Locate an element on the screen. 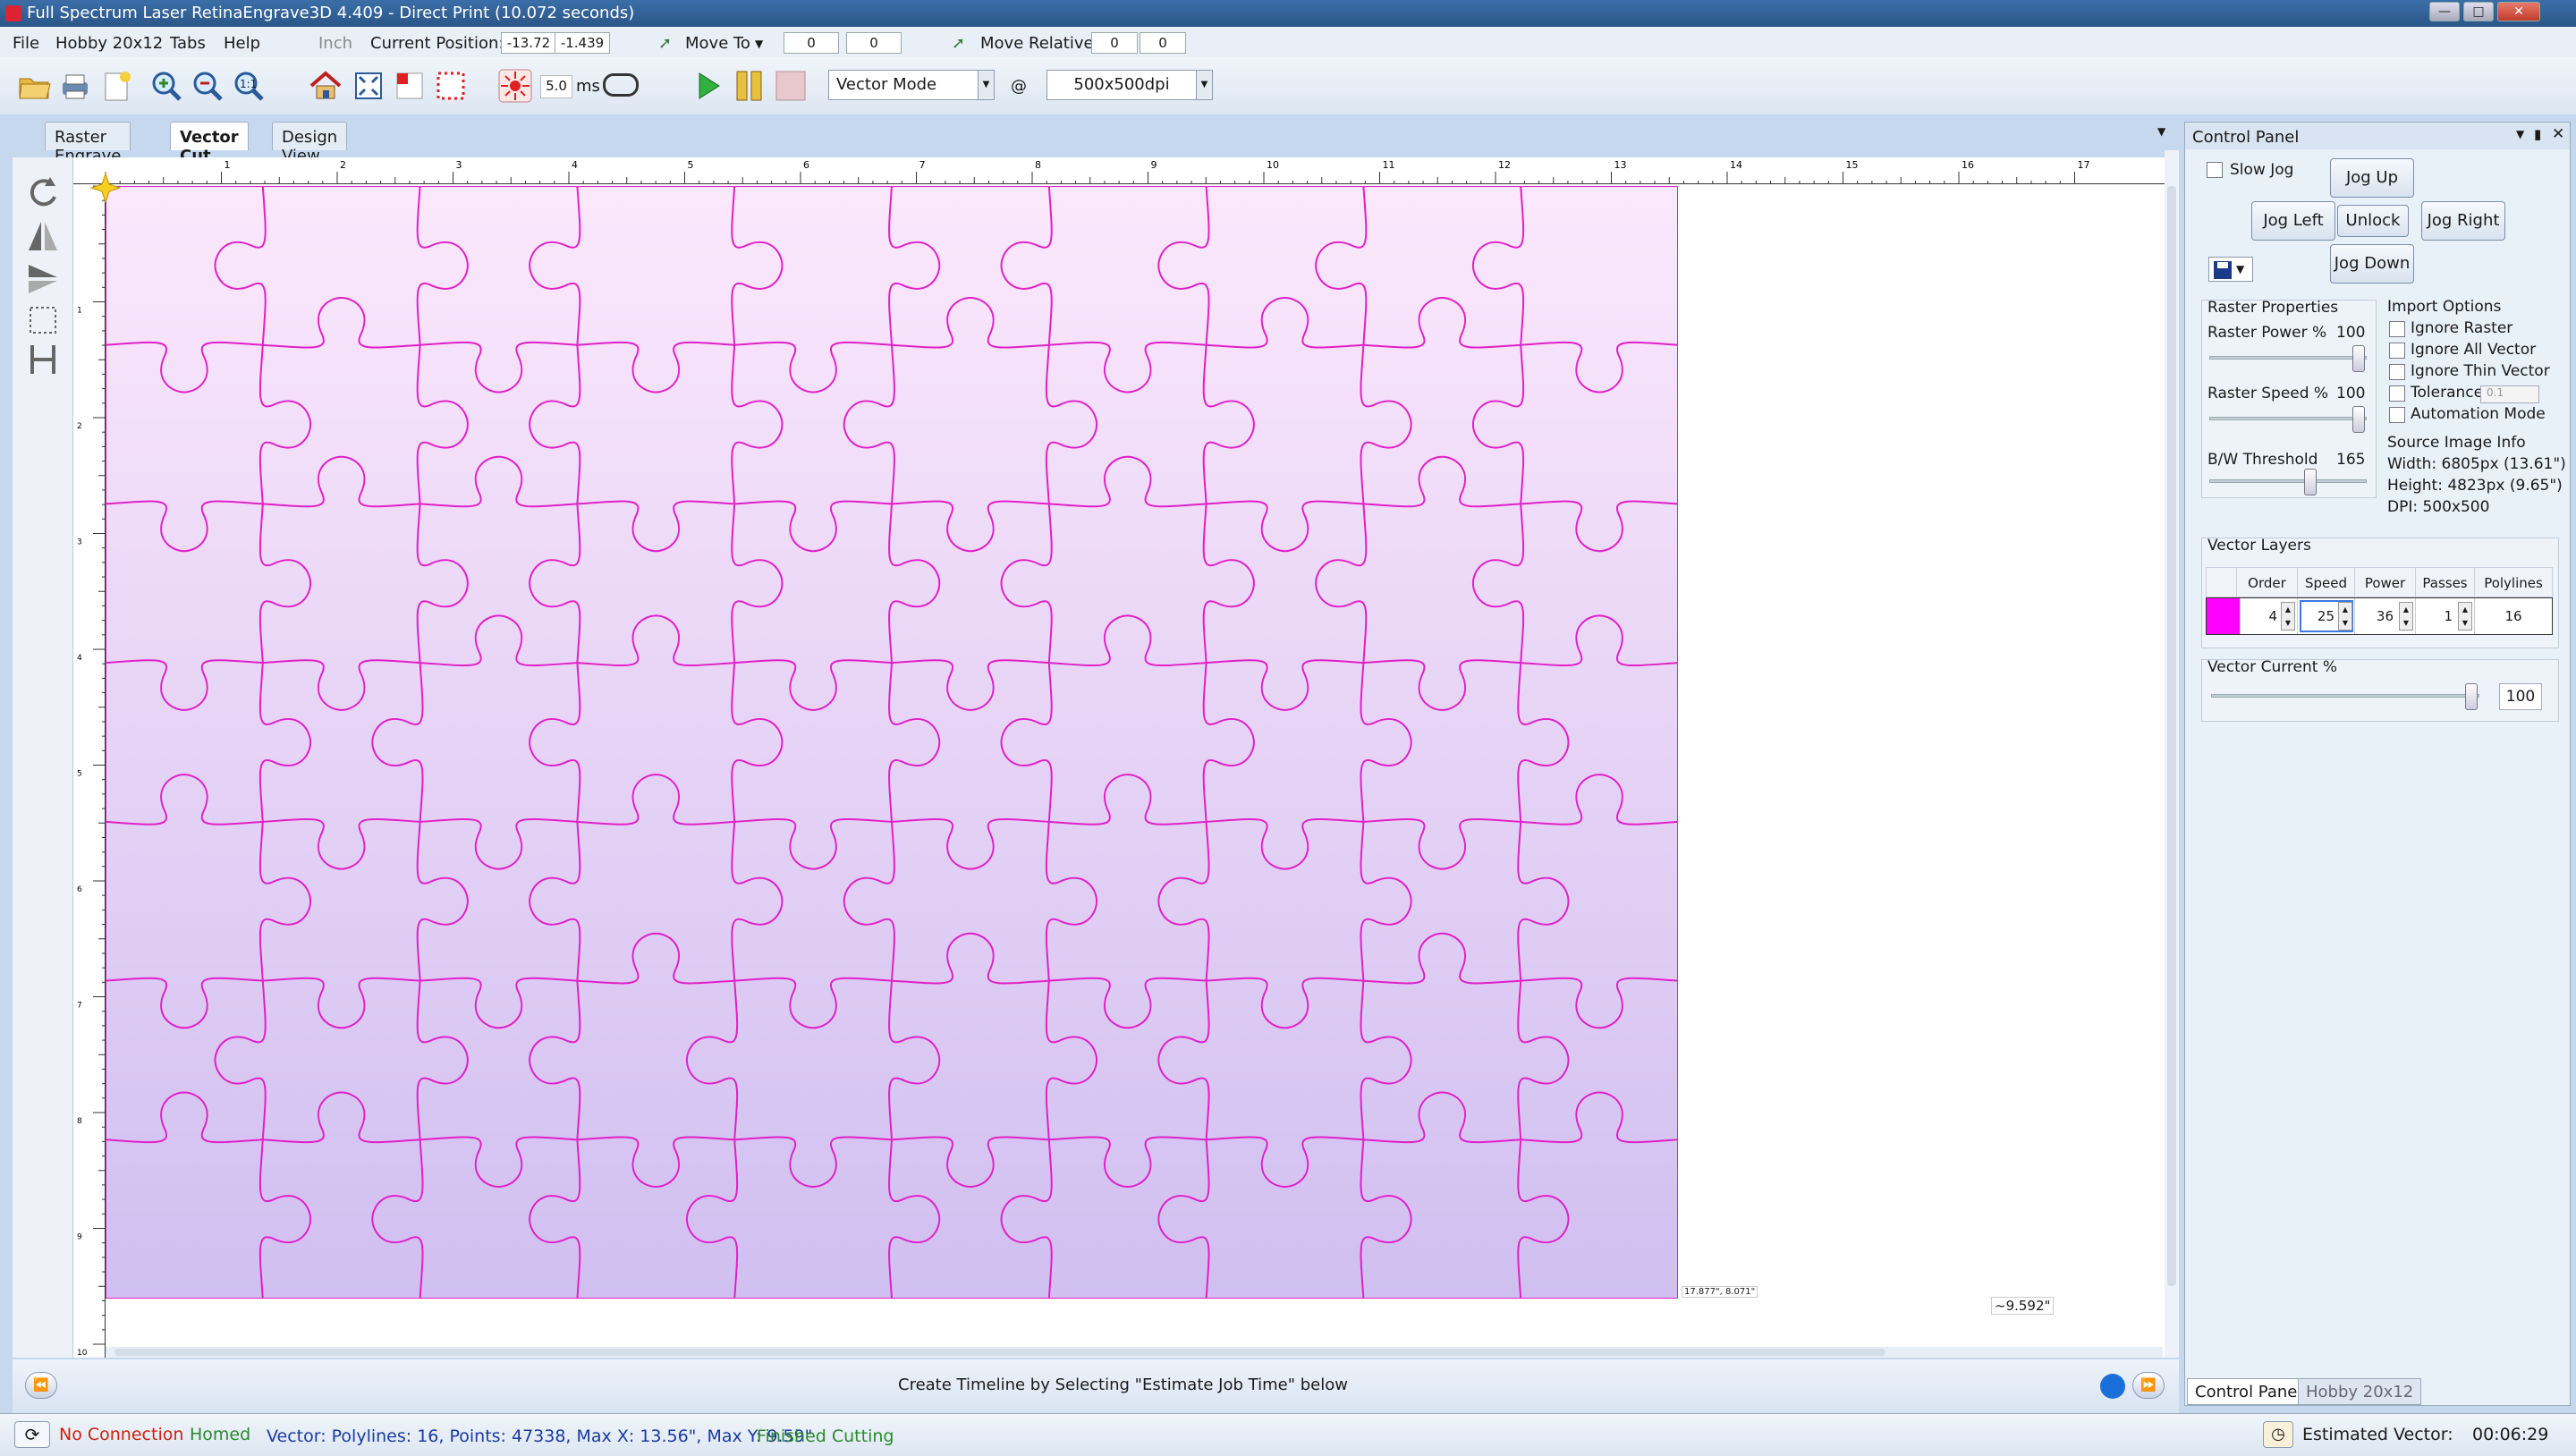 The height and width of the screenshot is (1456, 2576). raster-power-thumb is located at coordinates (2358, 358).